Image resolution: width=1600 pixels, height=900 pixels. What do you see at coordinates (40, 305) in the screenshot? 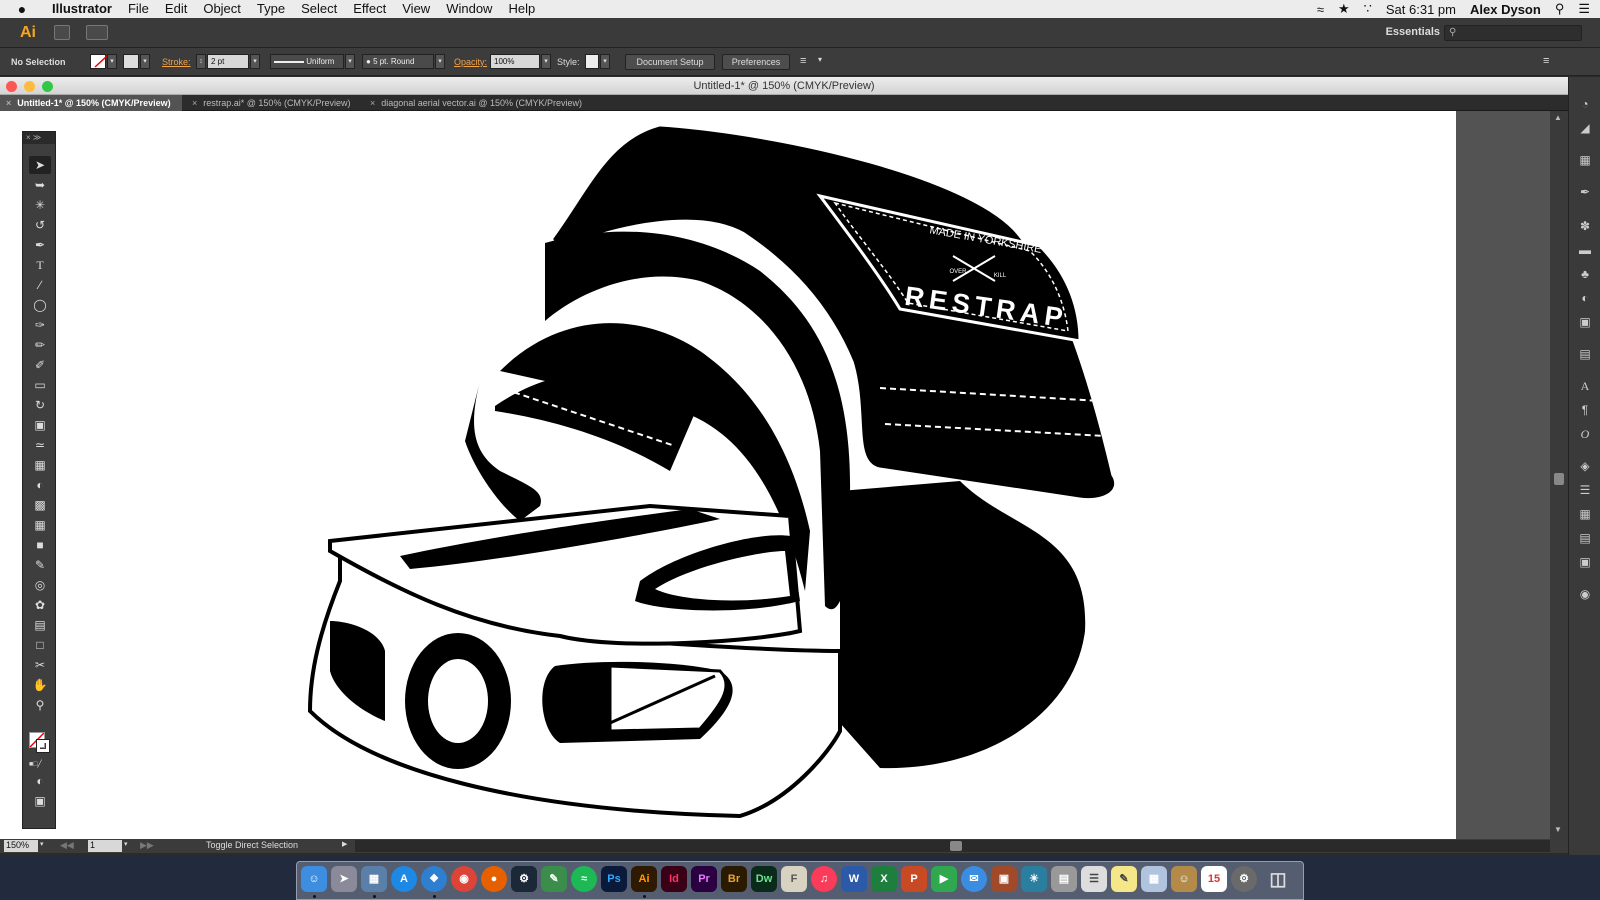
I see `ellipse-tool-icon: ◯` at bounding box center [40, 305].